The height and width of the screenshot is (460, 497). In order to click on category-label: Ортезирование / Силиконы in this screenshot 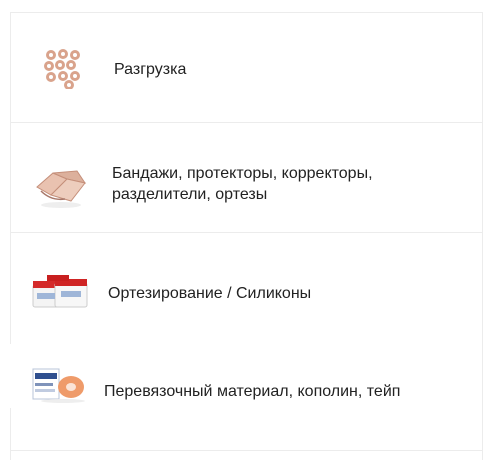, I will do `click(210, 293)`.